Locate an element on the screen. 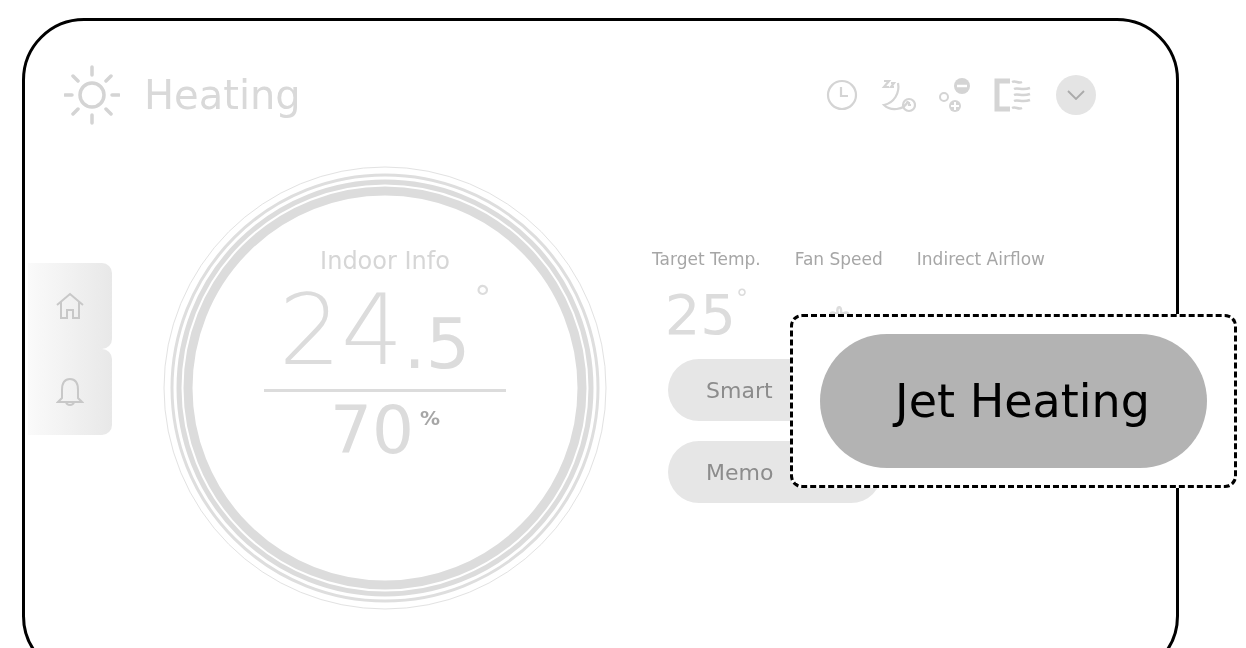 This screenshot has height=648, width=1246. bell-icon is located at coordinates (70, 392).